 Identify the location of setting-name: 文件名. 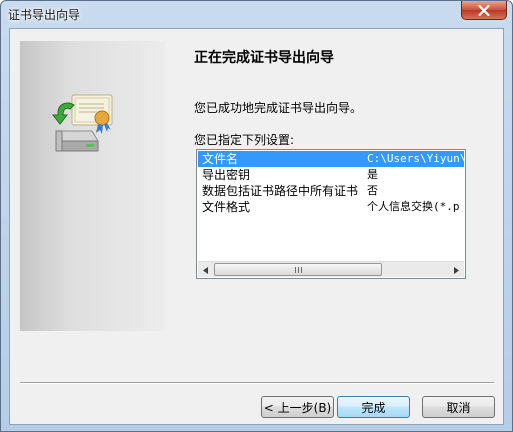
(220, 159).